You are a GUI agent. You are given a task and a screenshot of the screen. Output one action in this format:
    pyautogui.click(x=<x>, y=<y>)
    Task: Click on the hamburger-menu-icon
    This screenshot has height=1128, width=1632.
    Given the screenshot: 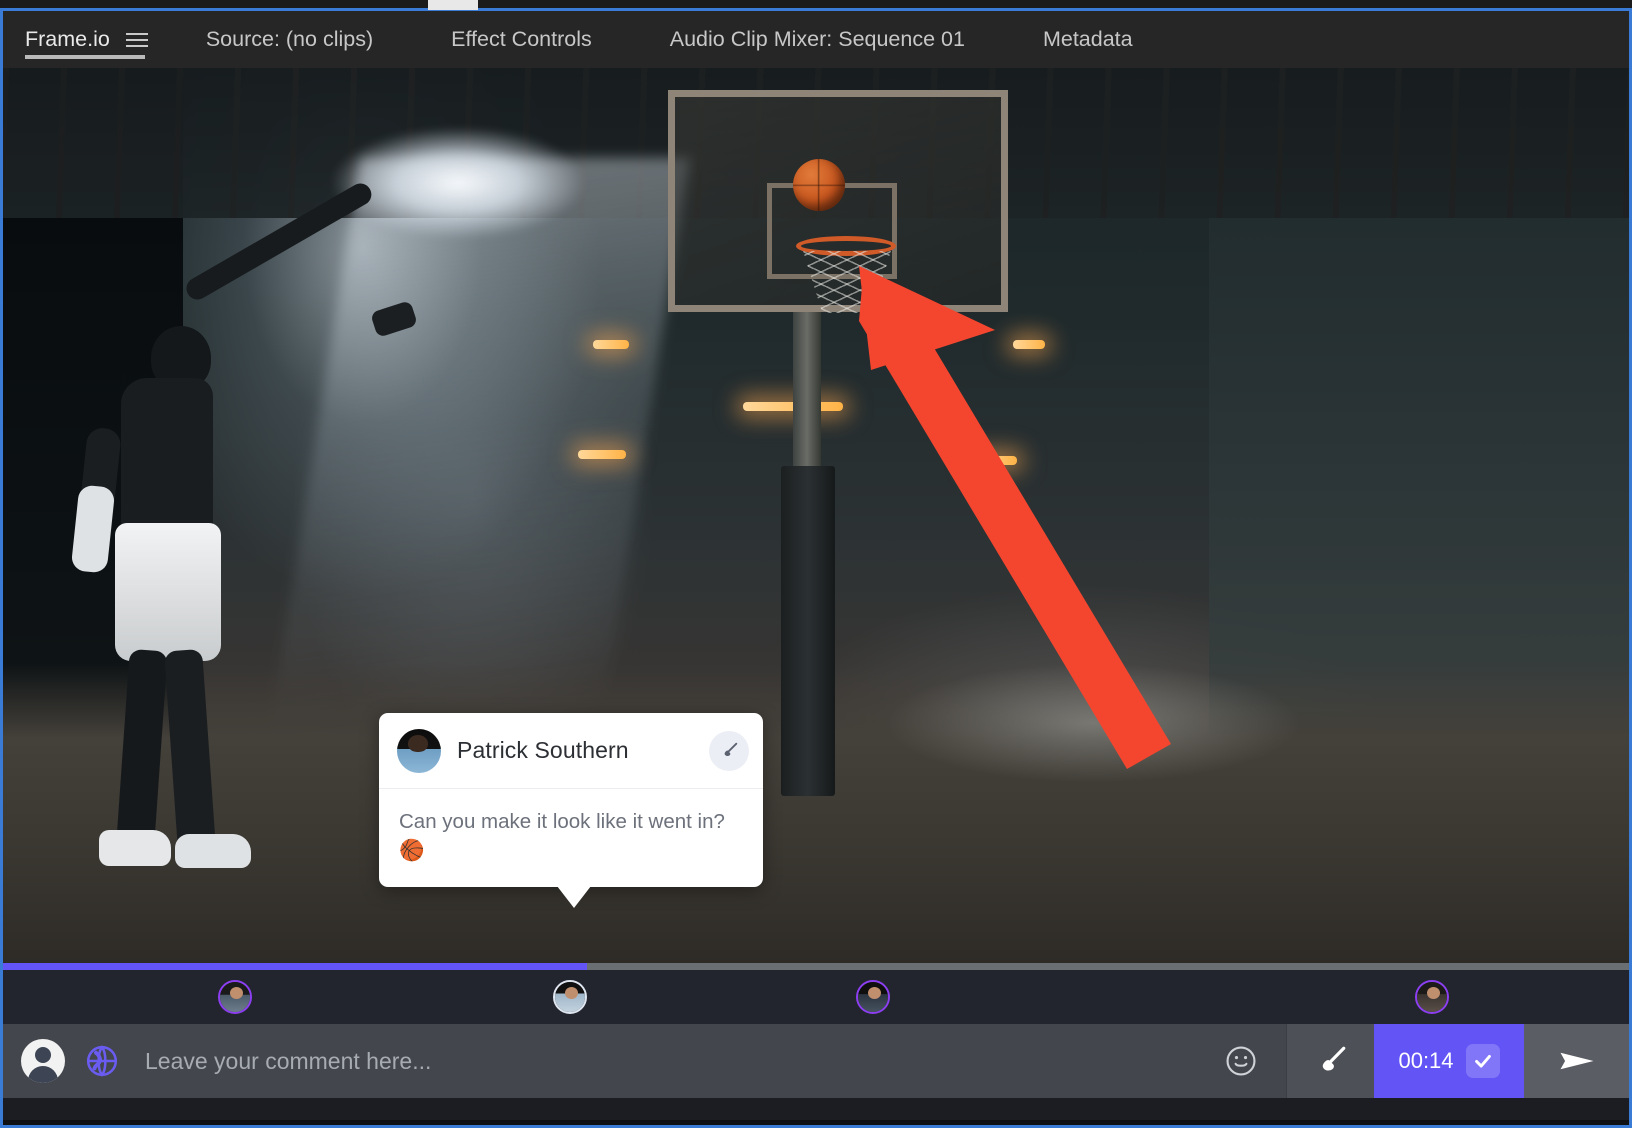 What is the action you would take?
    pyautogui.click(x=136, y=39)
    